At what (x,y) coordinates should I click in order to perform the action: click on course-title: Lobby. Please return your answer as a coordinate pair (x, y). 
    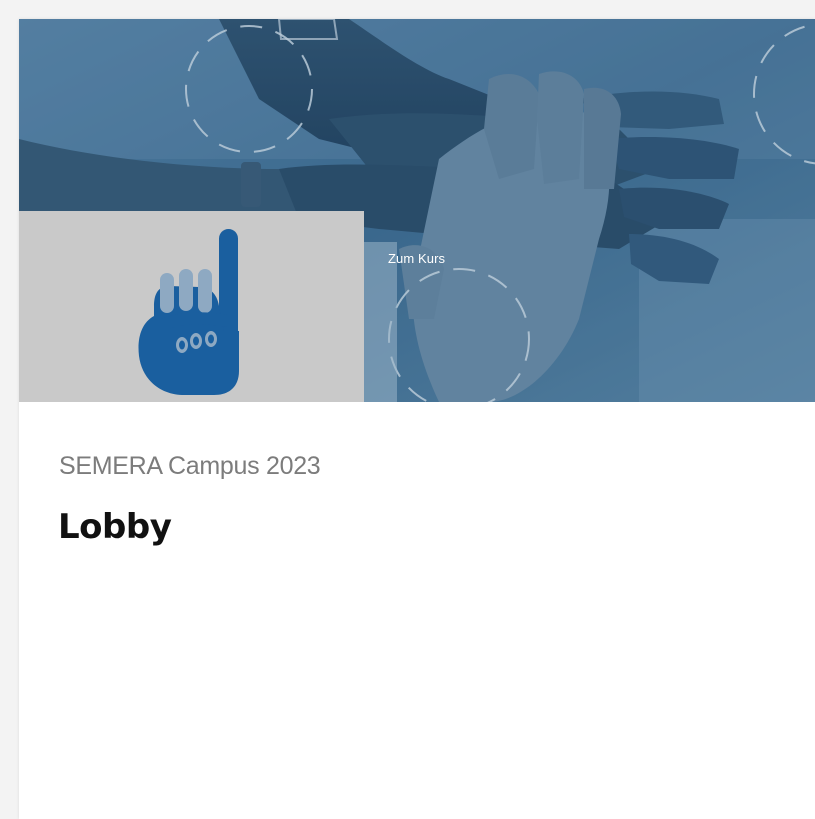
    Looking at the image, I should click on (115, 527).